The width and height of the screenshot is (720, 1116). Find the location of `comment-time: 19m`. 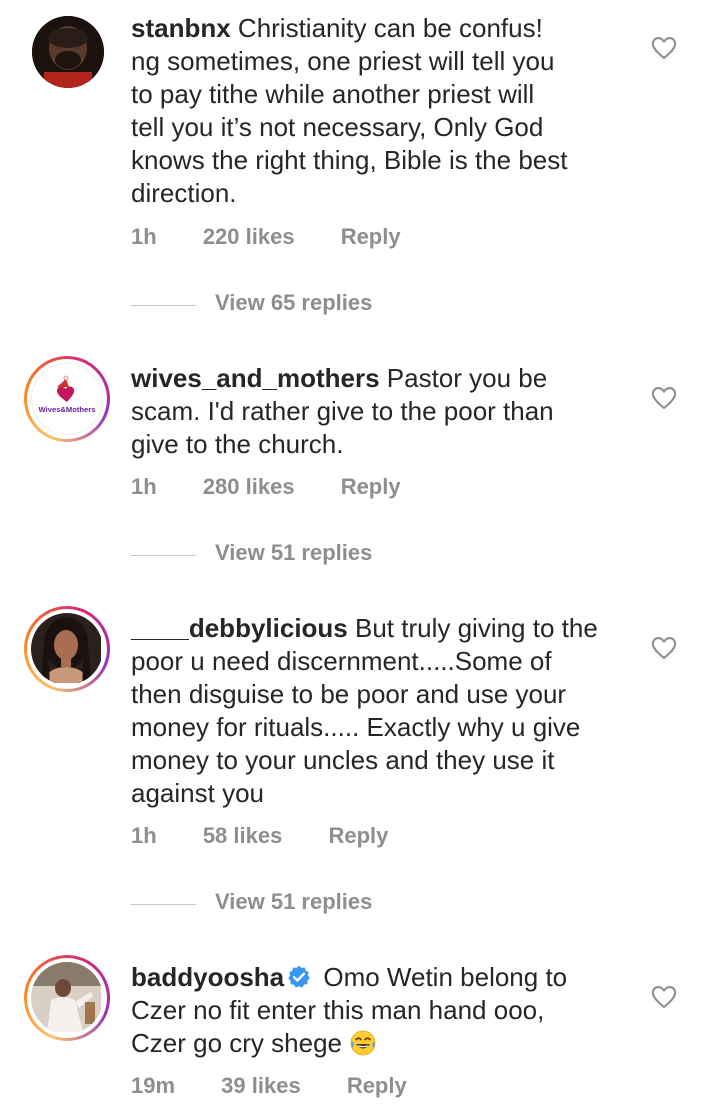

comment-time: 19m is located at coordinates (153, 1085).